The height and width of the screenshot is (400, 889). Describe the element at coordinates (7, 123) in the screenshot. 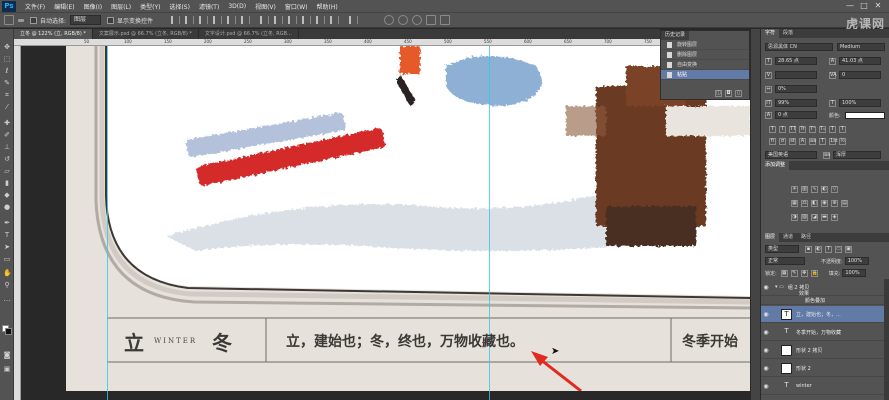

I see `healing-tool-icon: ✚` at that location.